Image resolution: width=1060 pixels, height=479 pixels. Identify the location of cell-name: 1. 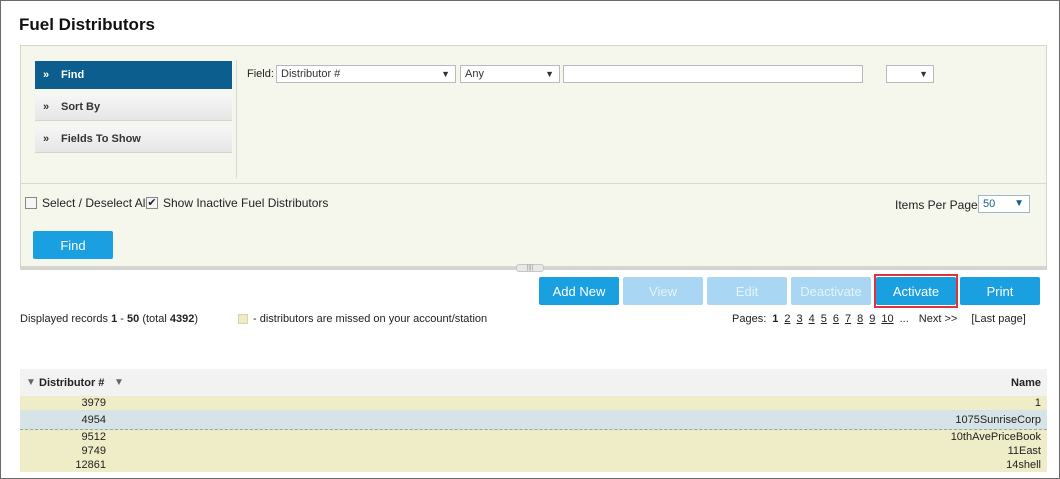
(1037, 403).